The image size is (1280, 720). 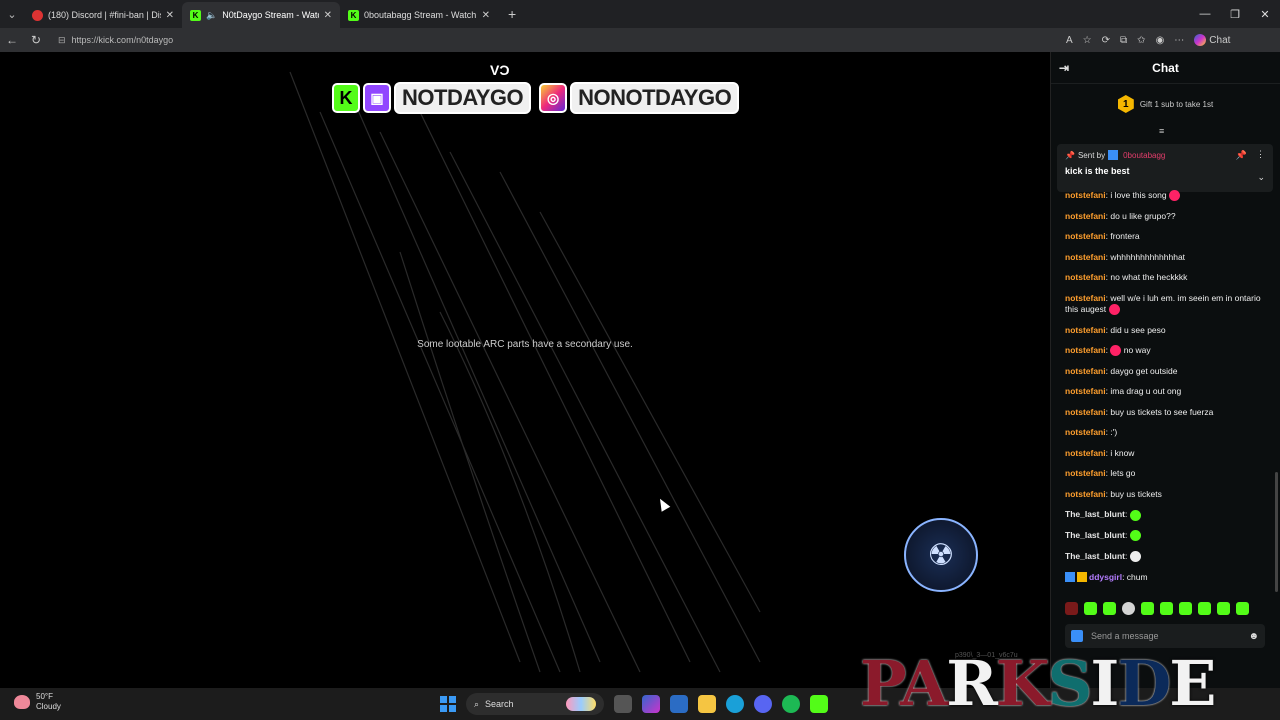 I want to click on expand-chevron-icon: ⌄, so click(x=1261, y=177).